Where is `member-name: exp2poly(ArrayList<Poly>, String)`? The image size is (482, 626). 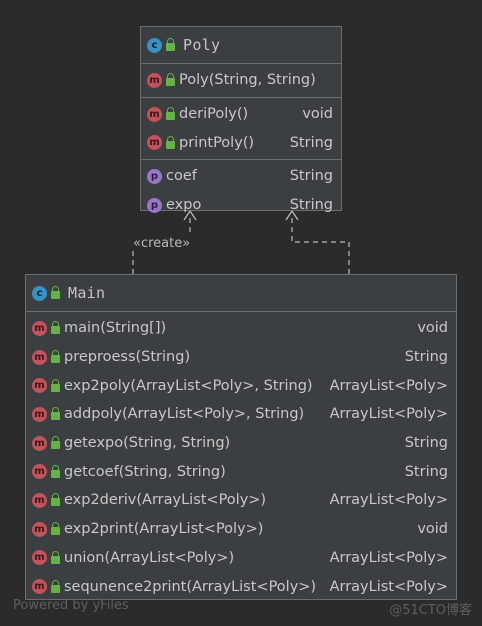 member-name: exp2poly(ArrayList<Poly>, String) is located at coordinates (188, 385).